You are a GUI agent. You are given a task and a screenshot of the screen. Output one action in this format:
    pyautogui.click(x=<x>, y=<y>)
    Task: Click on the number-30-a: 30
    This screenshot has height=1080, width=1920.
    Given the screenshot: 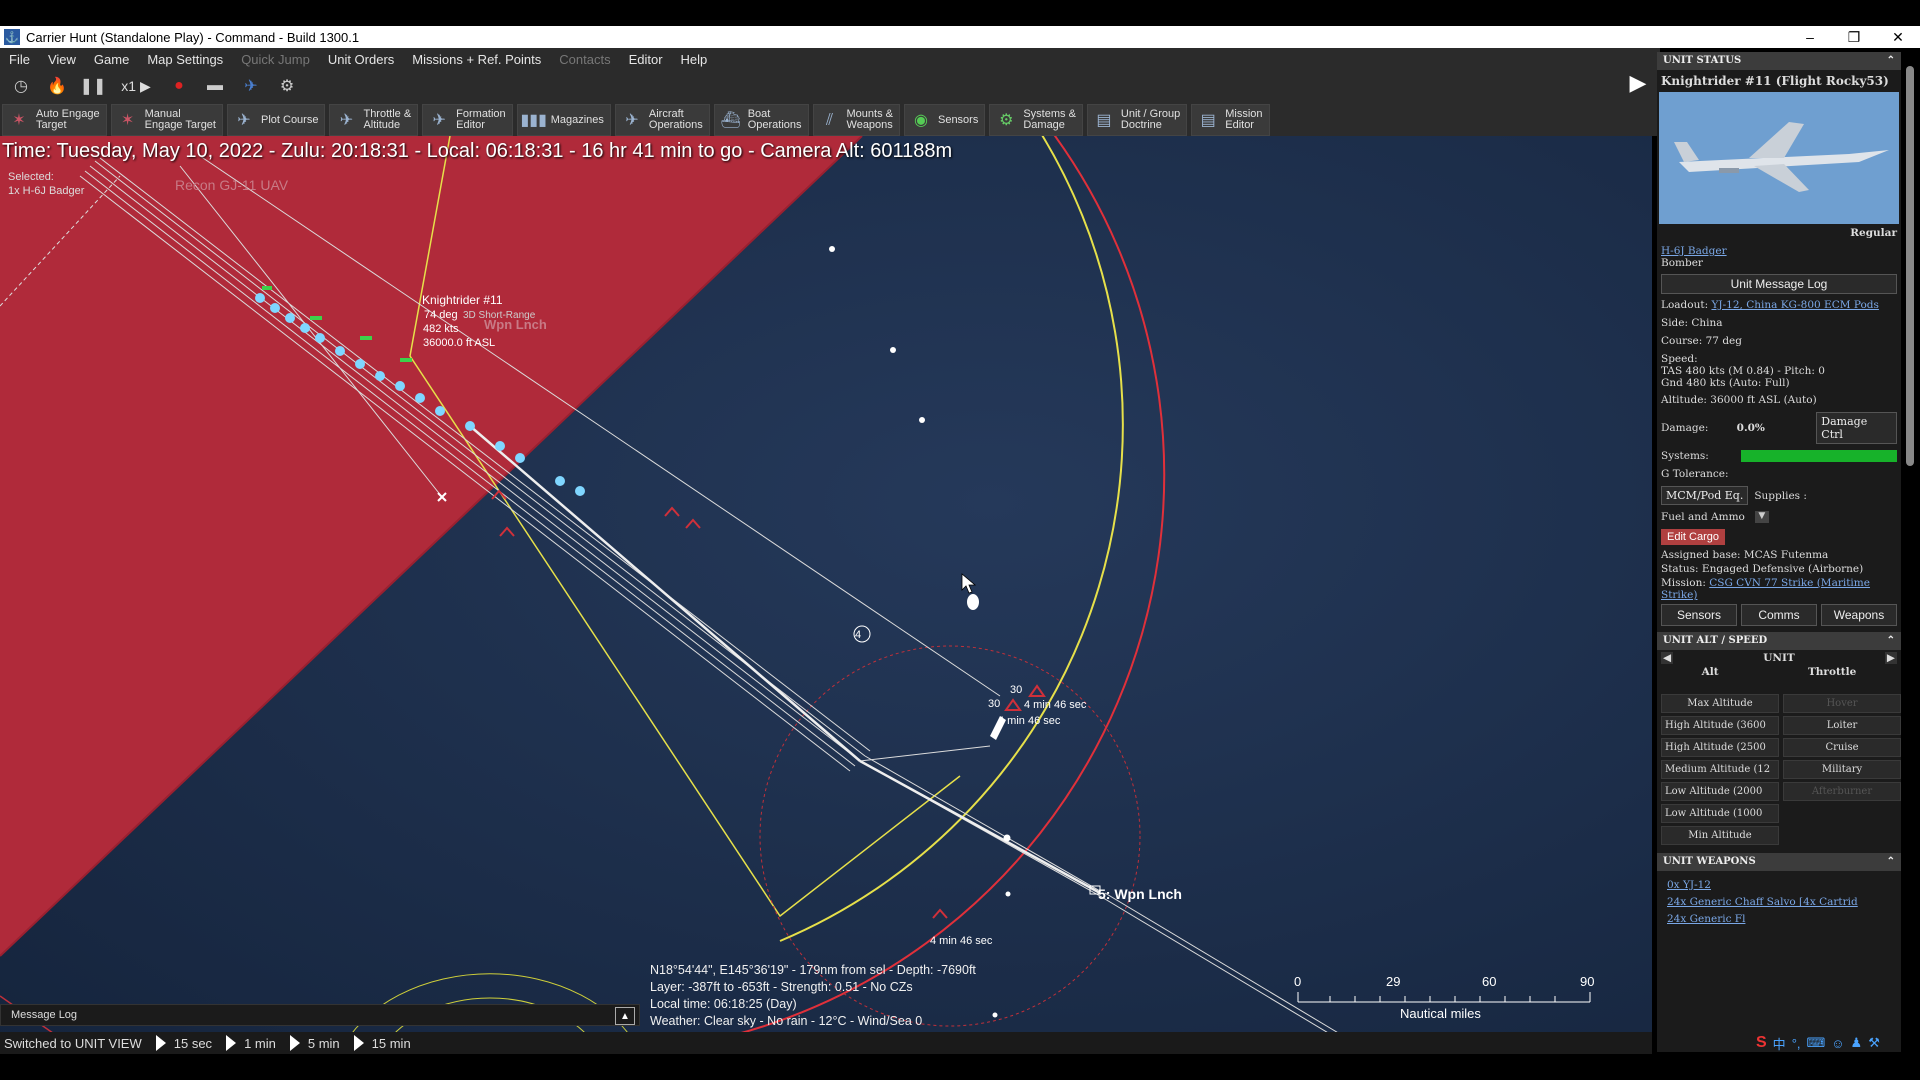 What is the action you would take?
    pyautogui.click(x=1016, y=690)
    